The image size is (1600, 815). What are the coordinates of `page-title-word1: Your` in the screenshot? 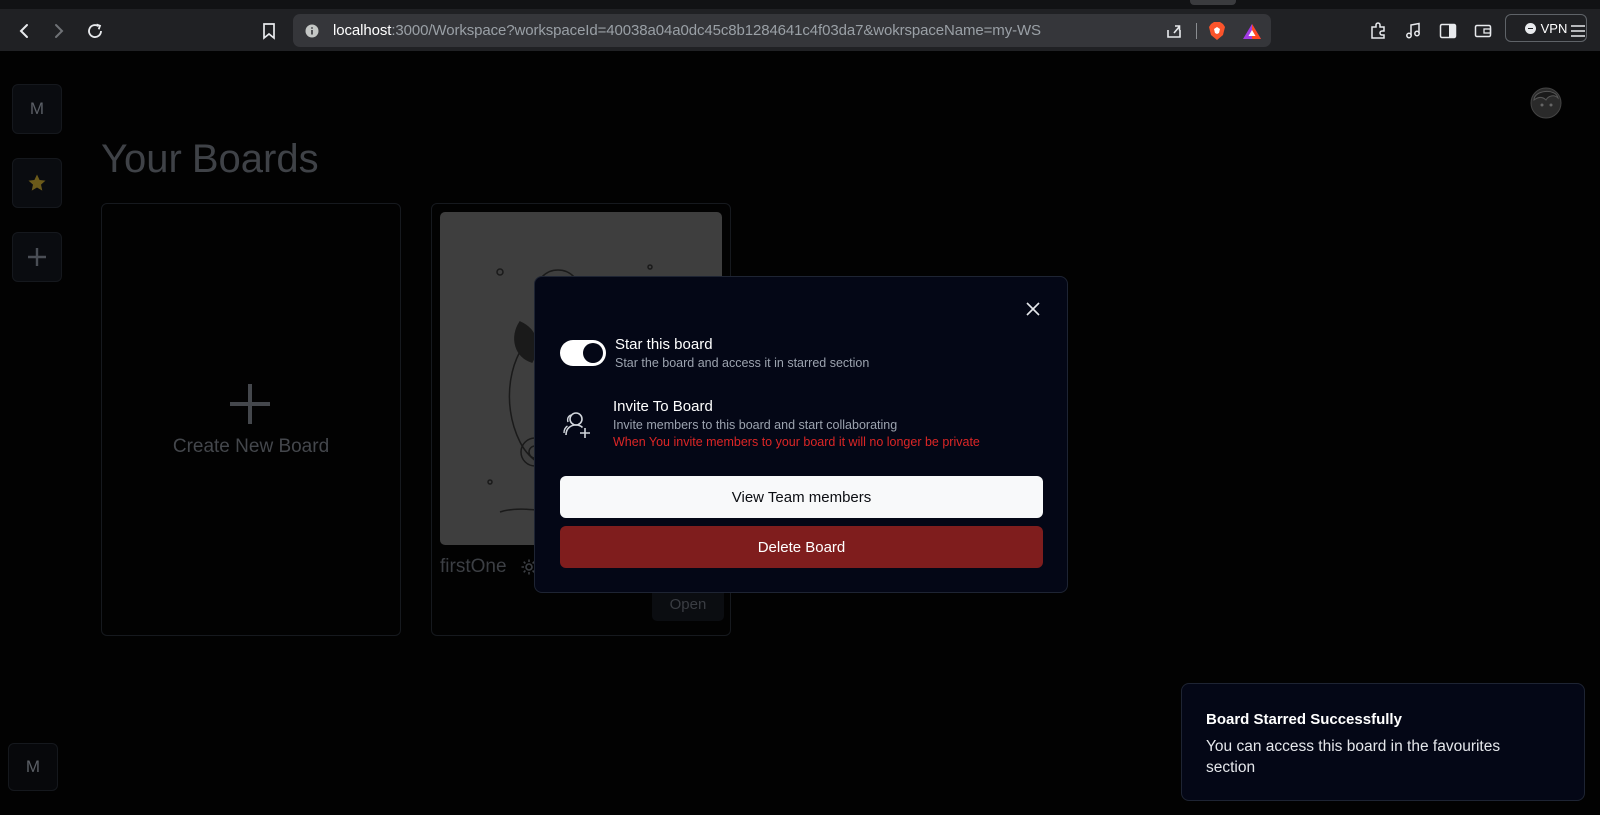 It's located at (141, 159).